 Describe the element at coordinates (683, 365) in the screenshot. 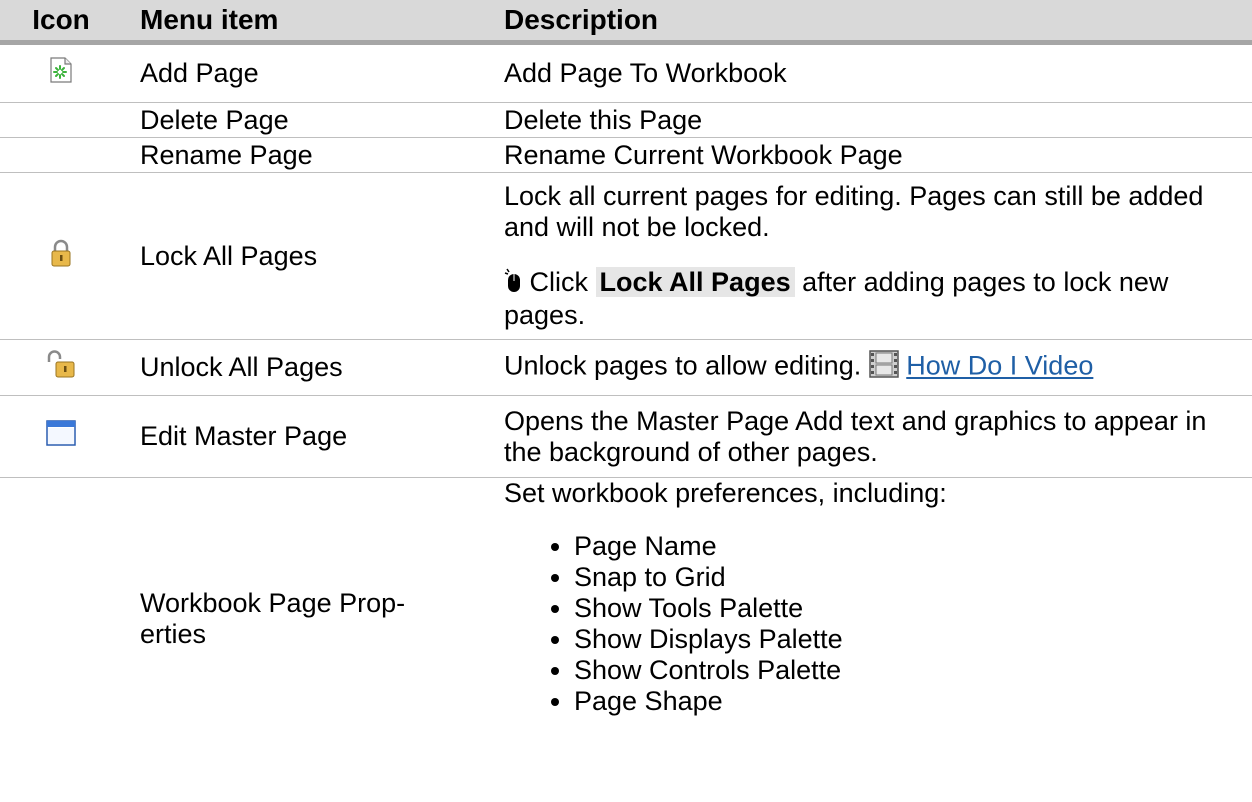

I see `unlock-description-text: Unlock pages to allow editing.` at that location.